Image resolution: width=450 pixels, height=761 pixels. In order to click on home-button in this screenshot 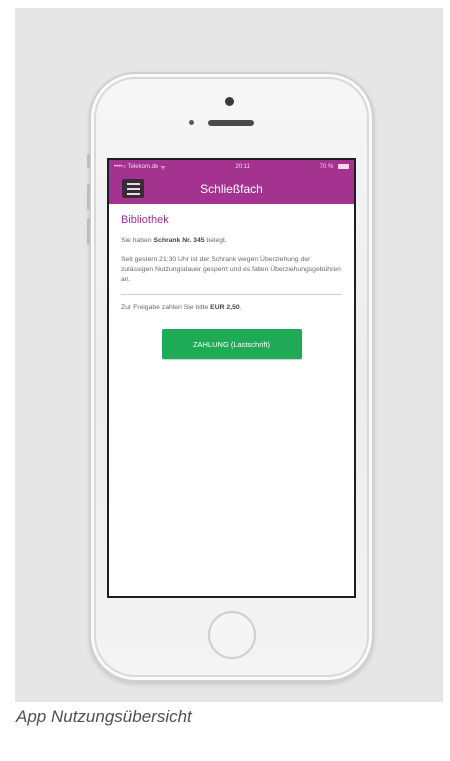, I will do `click(232, 635)`.